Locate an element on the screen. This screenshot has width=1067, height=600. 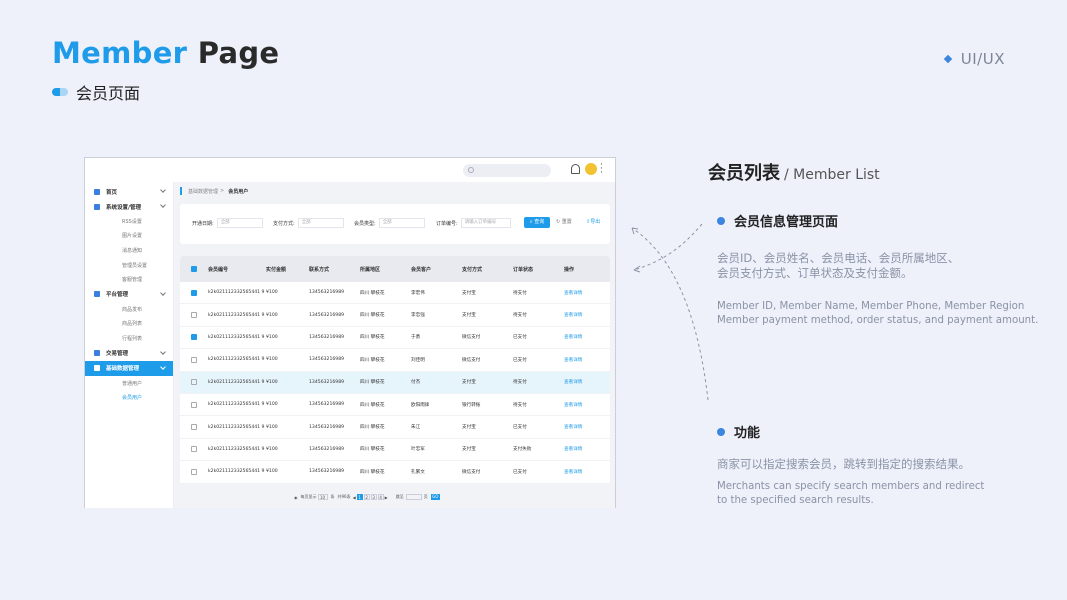
next-page-icon: ▶ is located at coordinates (386, 497).